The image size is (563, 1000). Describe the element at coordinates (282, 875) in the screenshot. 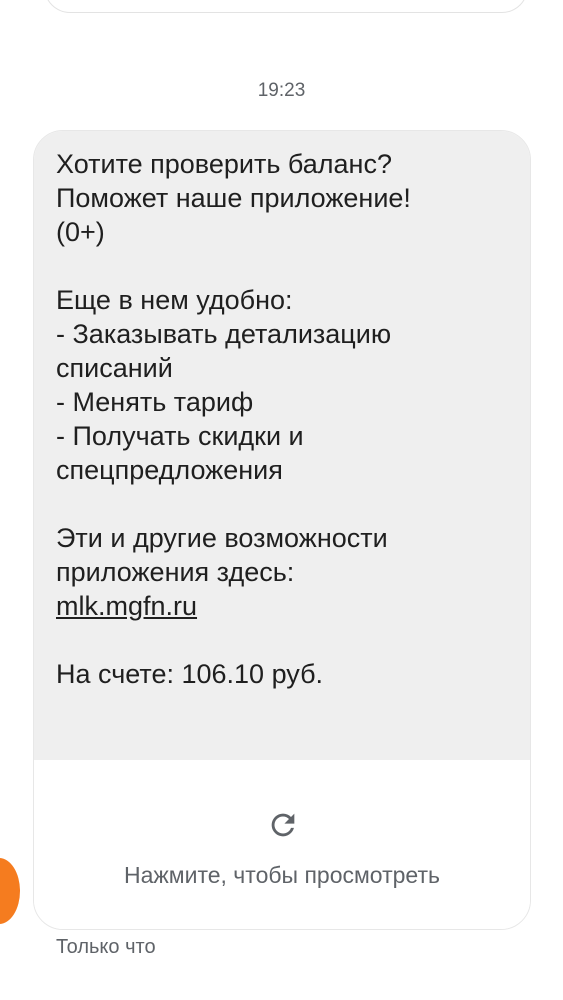

I see `tap-to-view-label: Нажмите, чтобы просмотреть` at that location.